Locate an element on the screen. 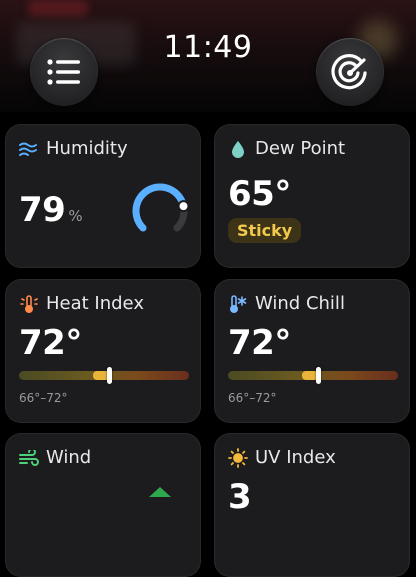 This screenshot has width=416, height=577. wind-chill-value: 72° is located at coordinates (259, 343).